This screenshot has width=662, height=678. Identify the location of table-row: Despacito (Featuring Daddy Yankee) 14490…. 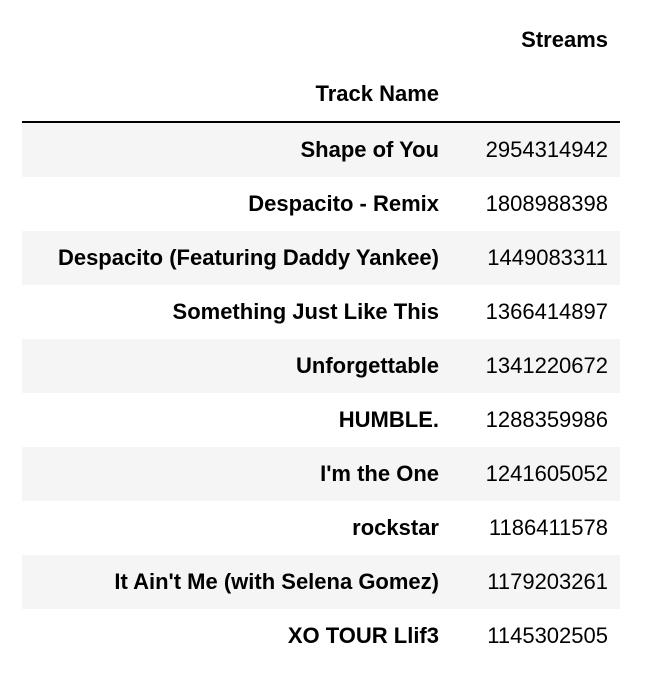
(321, 258).